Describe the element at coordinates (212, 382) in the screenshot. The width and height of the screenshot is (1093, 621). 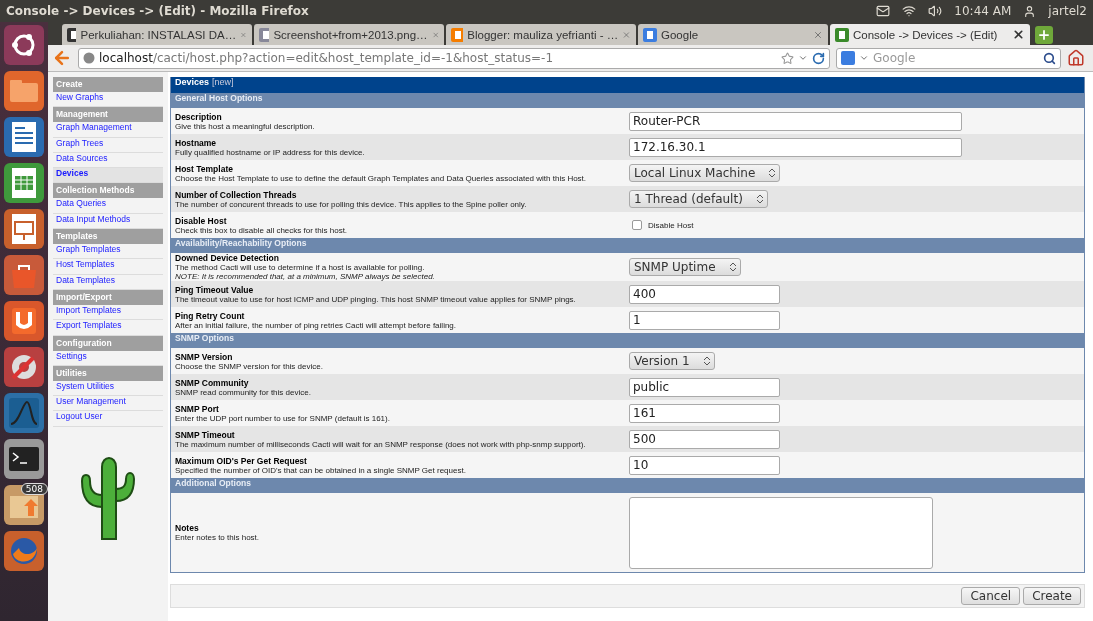
I see `field-label: SNMP Community` at that location.